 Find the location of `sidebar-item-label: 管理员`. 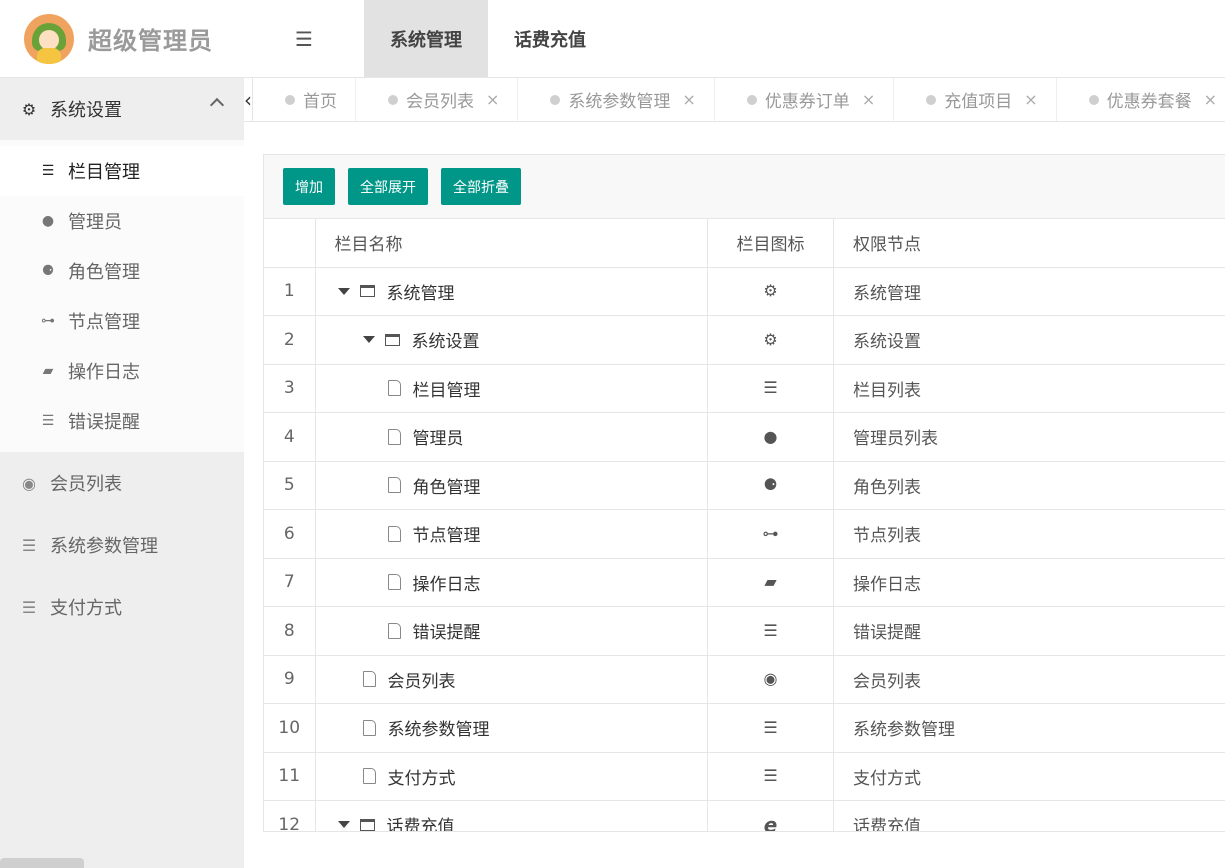

sidebar-item-label: 管理员 is located at coordinates (95, 222).